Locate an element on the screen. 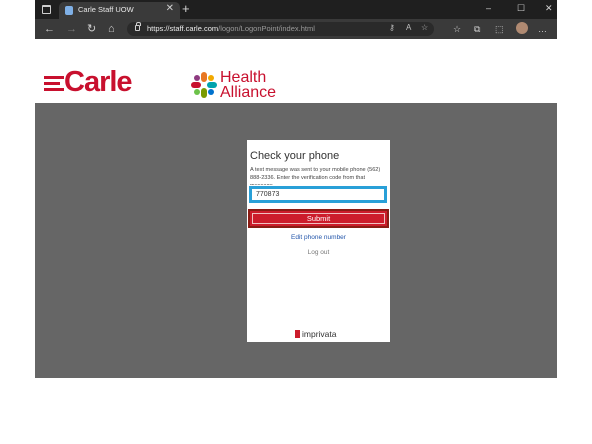 Image resolution: width=592 pixels, height=444 pixels. carle-wordmark: Carle is located at coordinates (98, 82).